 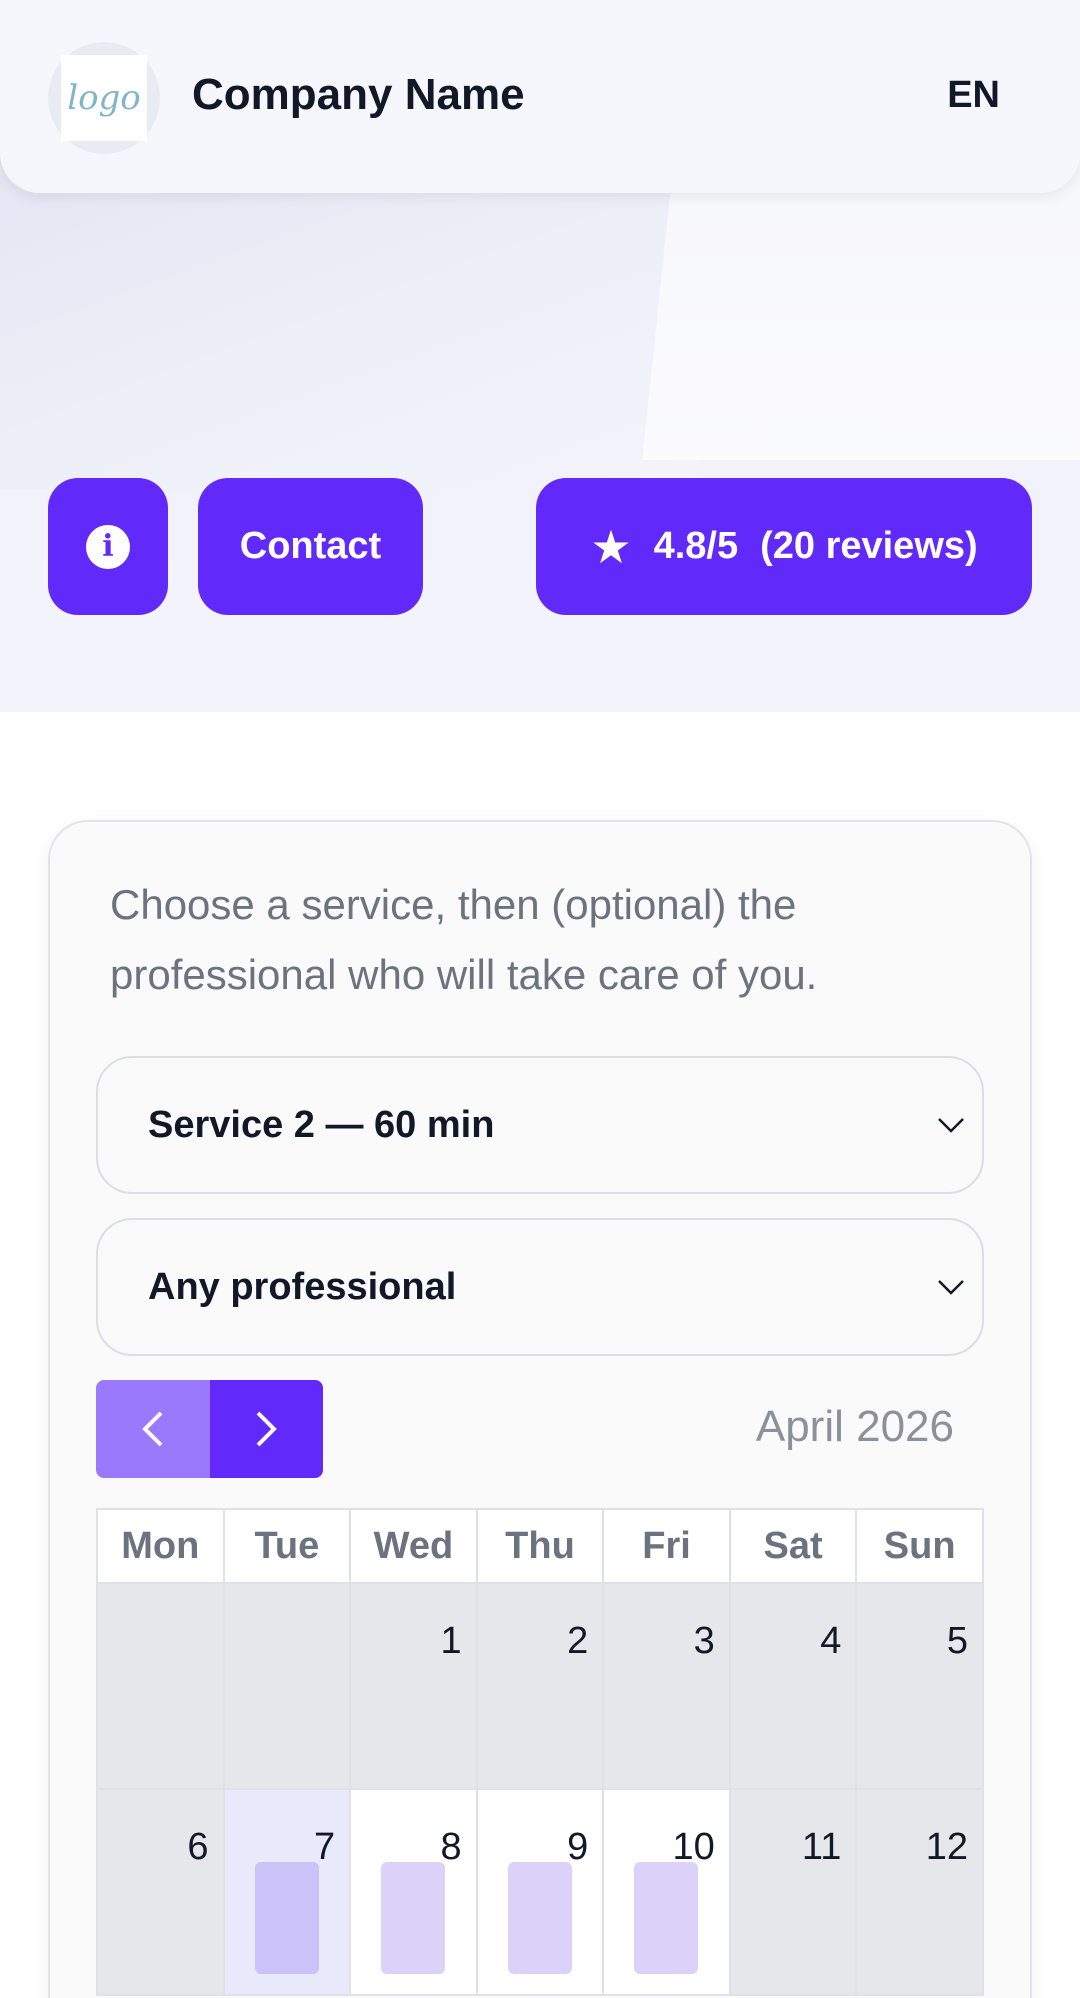 I want to click on reviews-count: (20 reviews), so click(x=869, y=546).